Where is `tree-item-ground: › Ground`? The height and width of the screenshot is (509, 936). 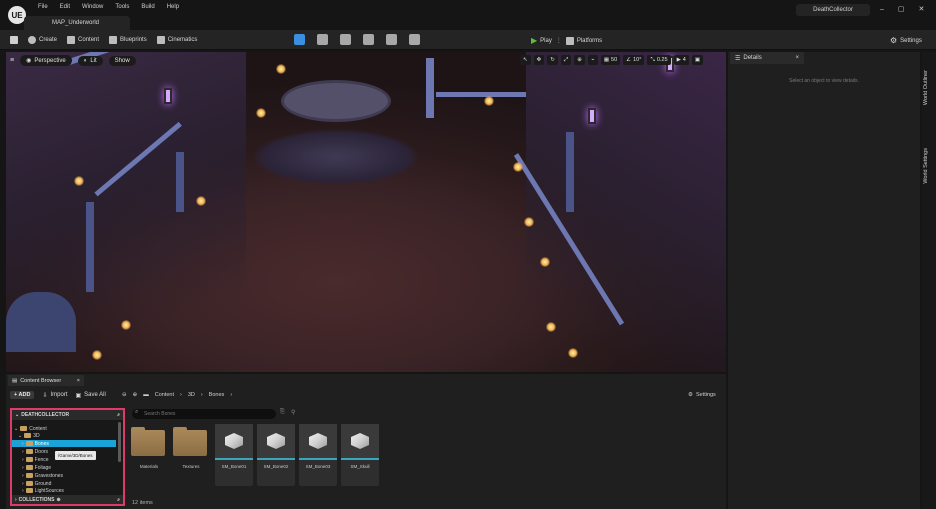 tree-item-ground: › Ground is located at coordinates (36, 483).